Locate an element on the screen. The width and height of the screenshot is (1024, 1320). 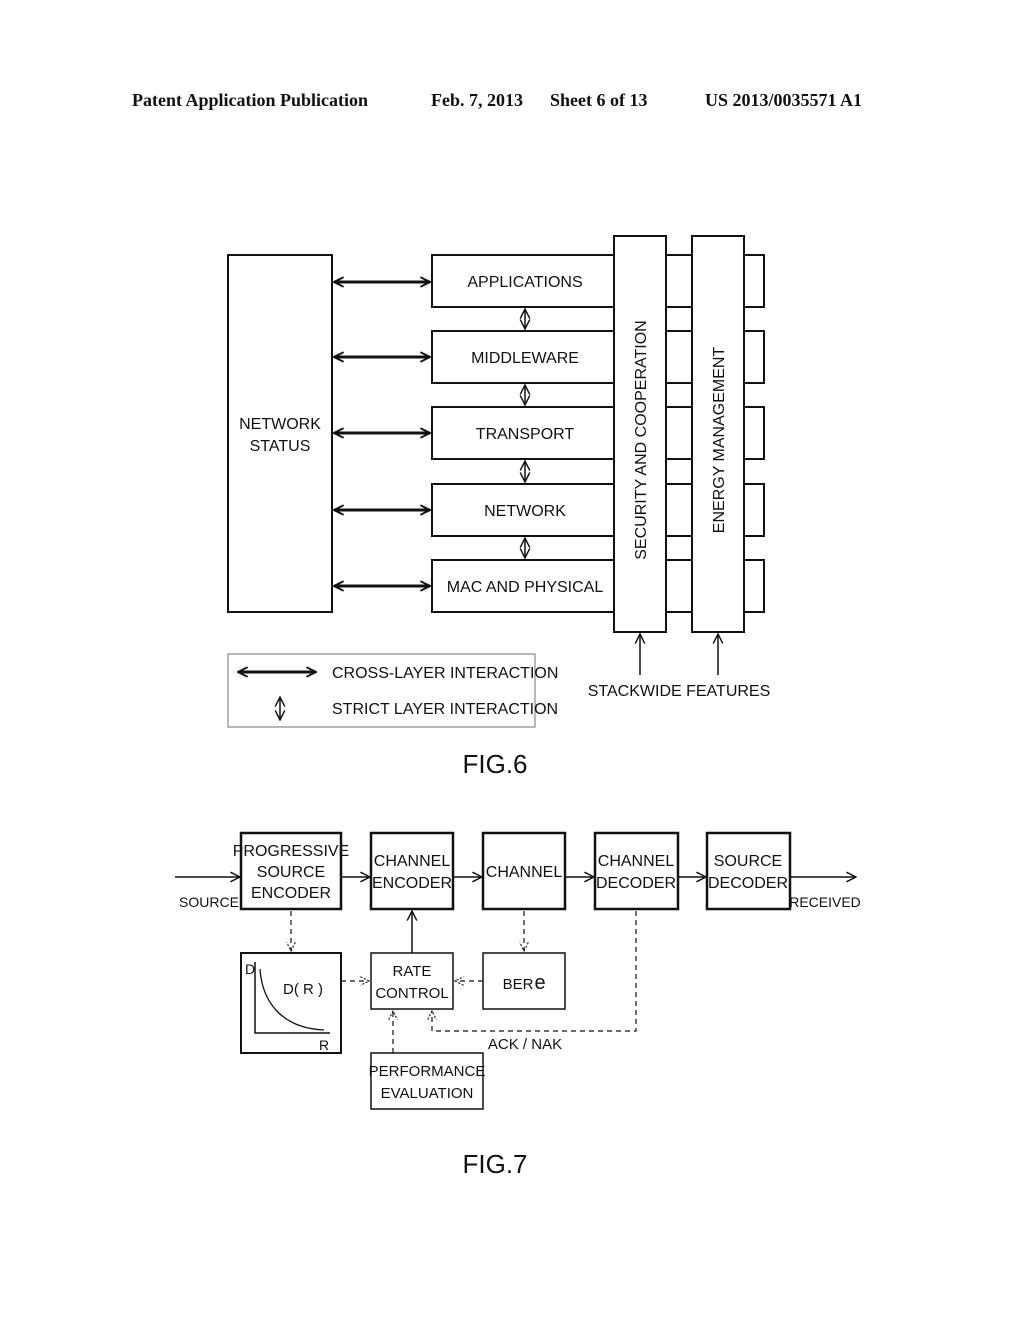
dr-x-axis-label: R is located at coordinates (324, 1045).